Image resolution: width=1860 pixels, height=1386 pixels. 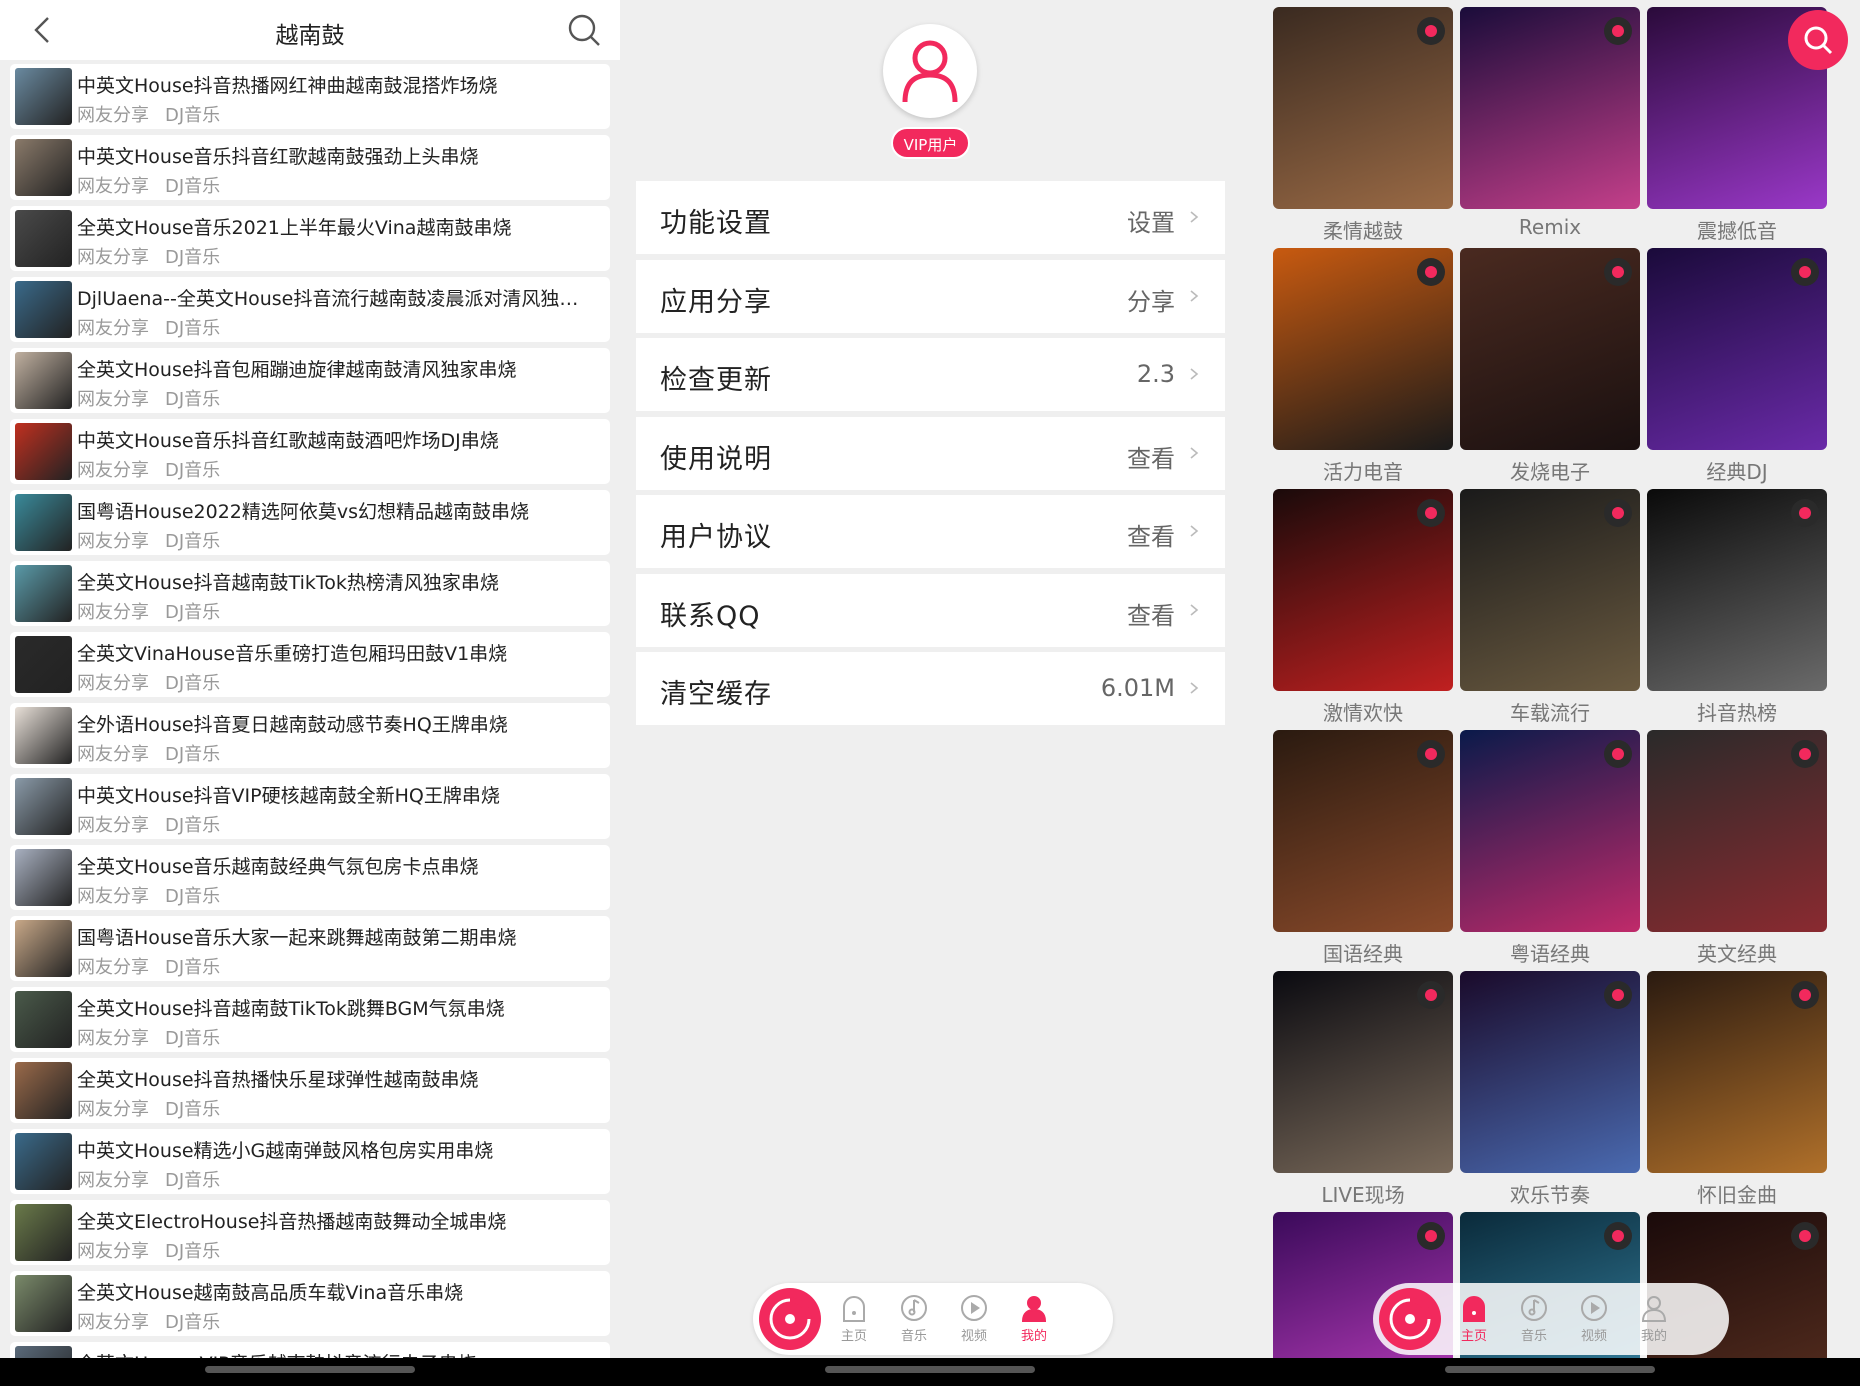 I want to click on track-row: 国粤语House2022精选阿依莫vs幻想精品越南鼓串烧 网友分享 DJ音乐, so click(x=310, y=522).